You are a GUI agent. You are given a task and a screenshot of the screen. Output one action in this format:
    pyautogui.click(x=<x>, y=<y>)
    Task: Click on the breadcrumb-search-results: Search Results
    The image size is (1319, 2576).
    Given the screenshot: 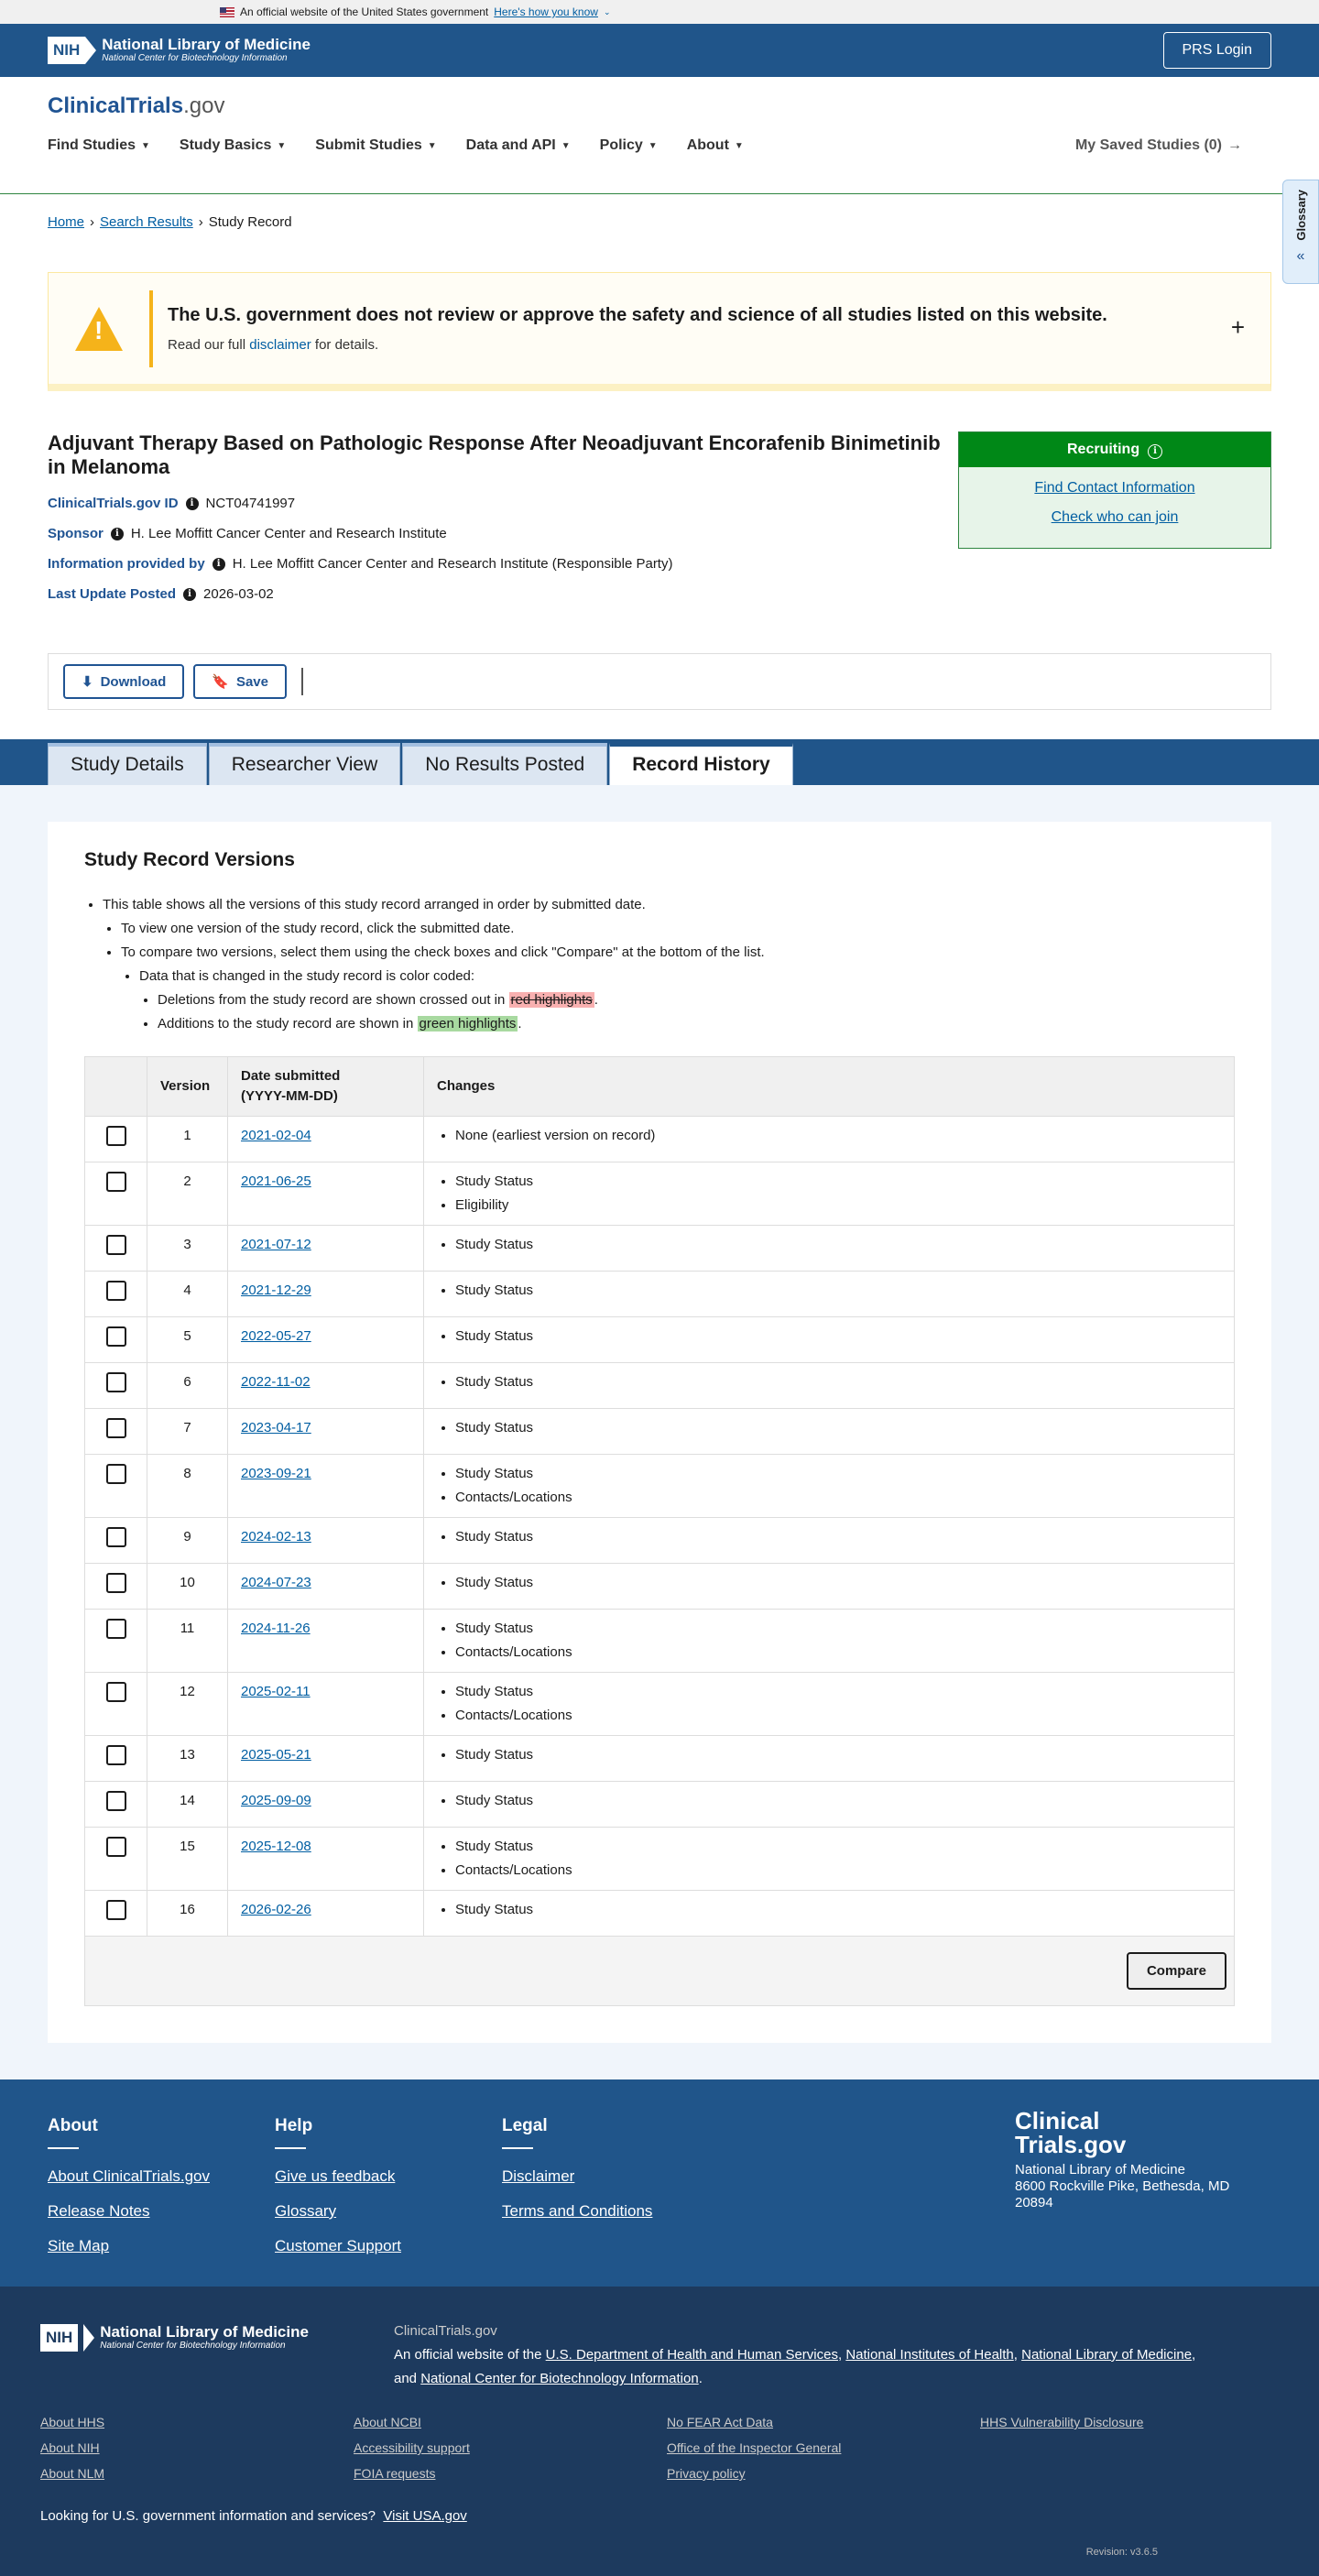 What is the action you would take?
    pyautogui.click(x=146, y=222)
    